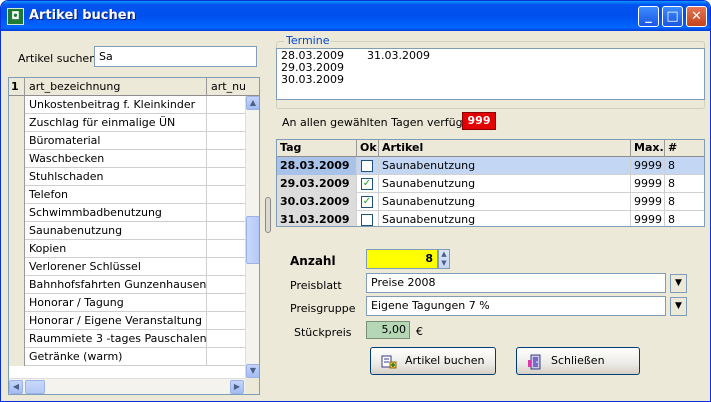  Describe the element at coordinates (317, 184) in the screenshot. I see `booking-date: 29.03.2009` at that location.